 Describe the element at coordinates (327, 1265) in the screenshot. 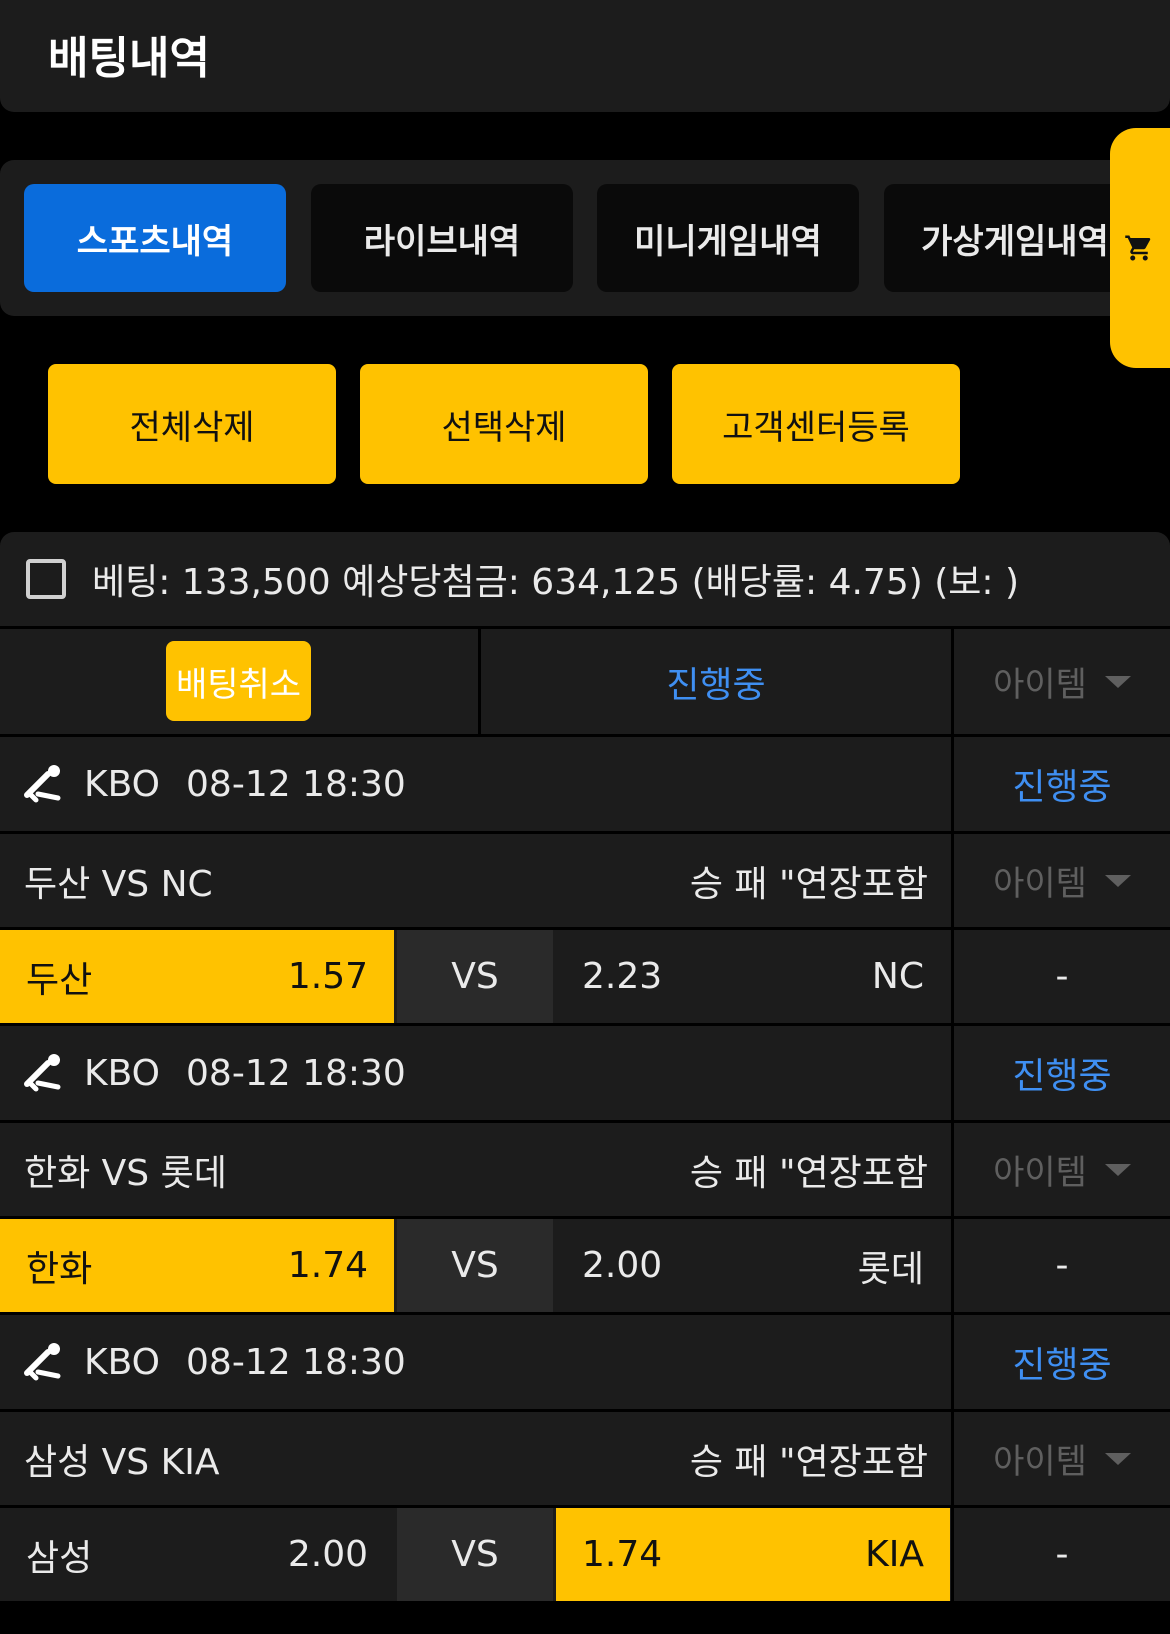

I see `home-odds: 1.74` at that location.